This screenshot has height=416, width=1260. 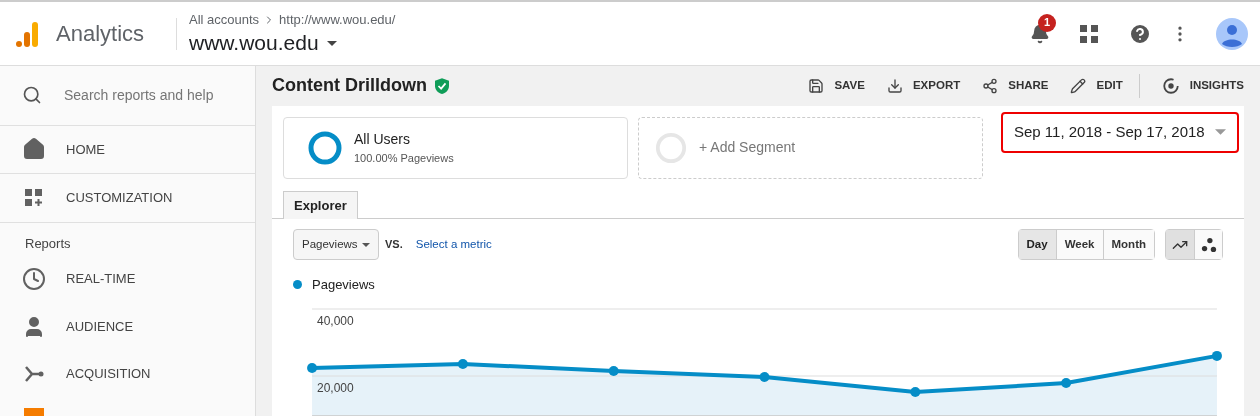 What do you see at coordinates (100, 34) in the screenshot?
I see `app-name: Analytics` at bounding box center [100, 34].